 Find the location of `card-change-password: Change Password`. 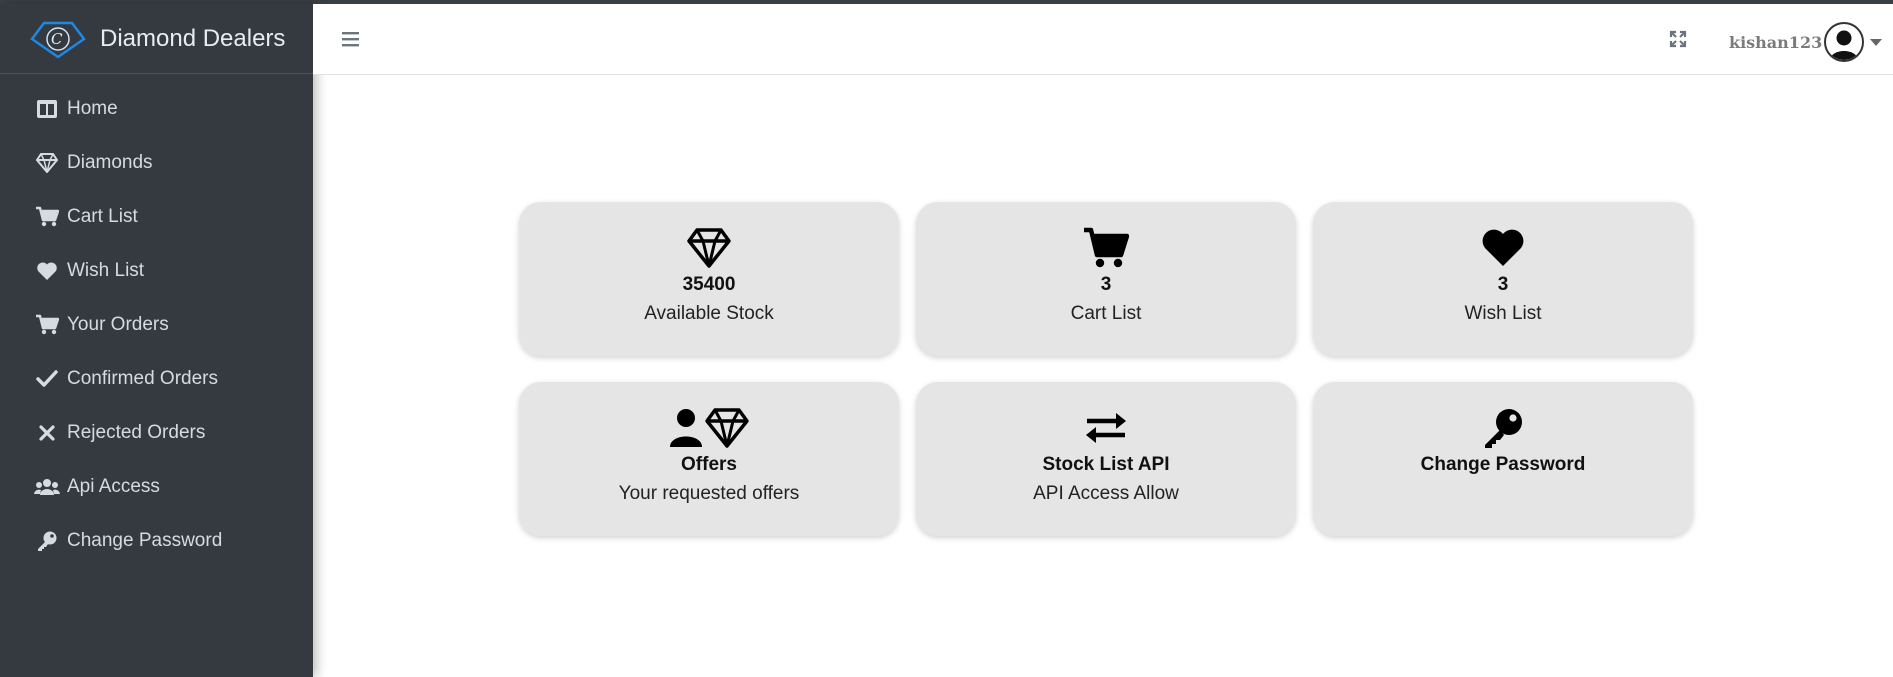

card-change-password: Change Password is located at coordinates (1503, 459).